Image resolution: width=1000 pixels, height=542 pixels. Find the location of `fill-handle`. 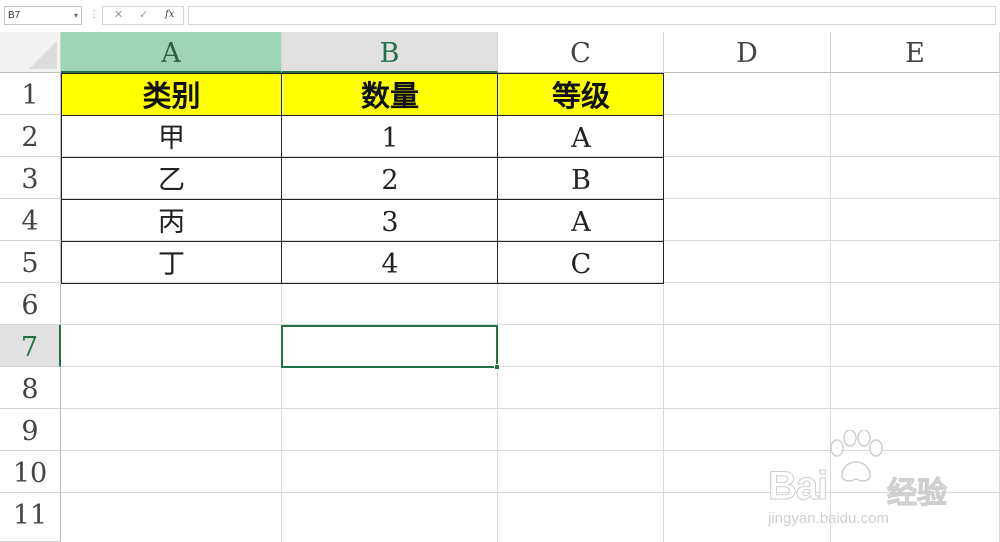

fill-handle is located at coordinates (497, 367).